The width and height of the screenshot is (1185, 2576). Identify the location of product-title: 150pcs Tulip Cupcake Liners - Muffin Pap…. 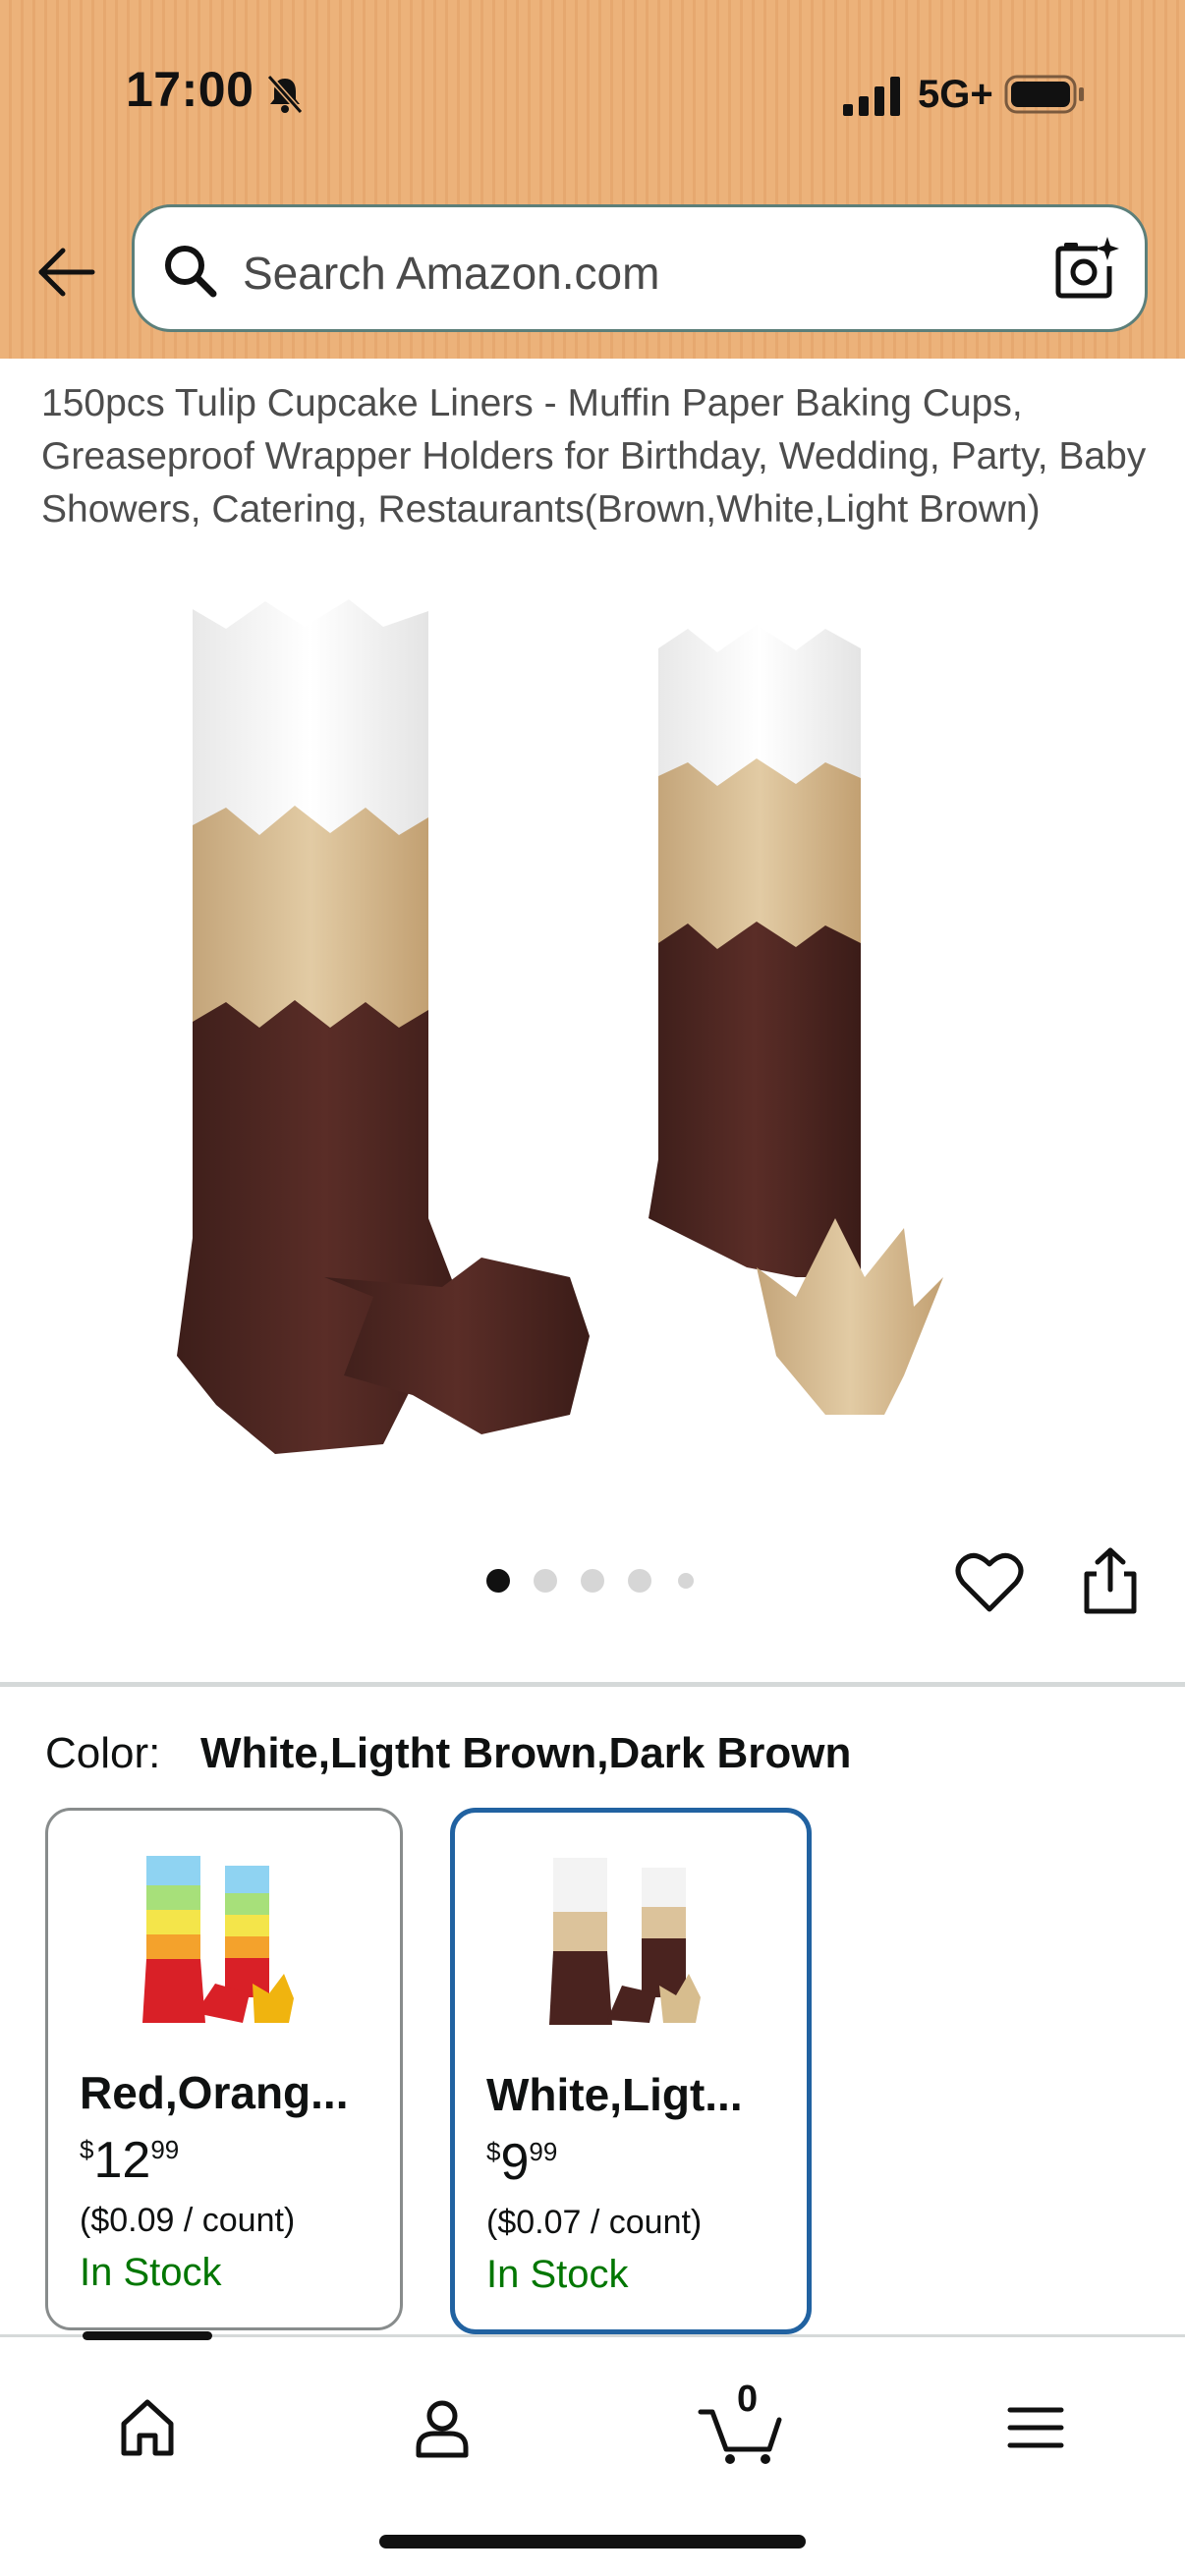
(594, 456).